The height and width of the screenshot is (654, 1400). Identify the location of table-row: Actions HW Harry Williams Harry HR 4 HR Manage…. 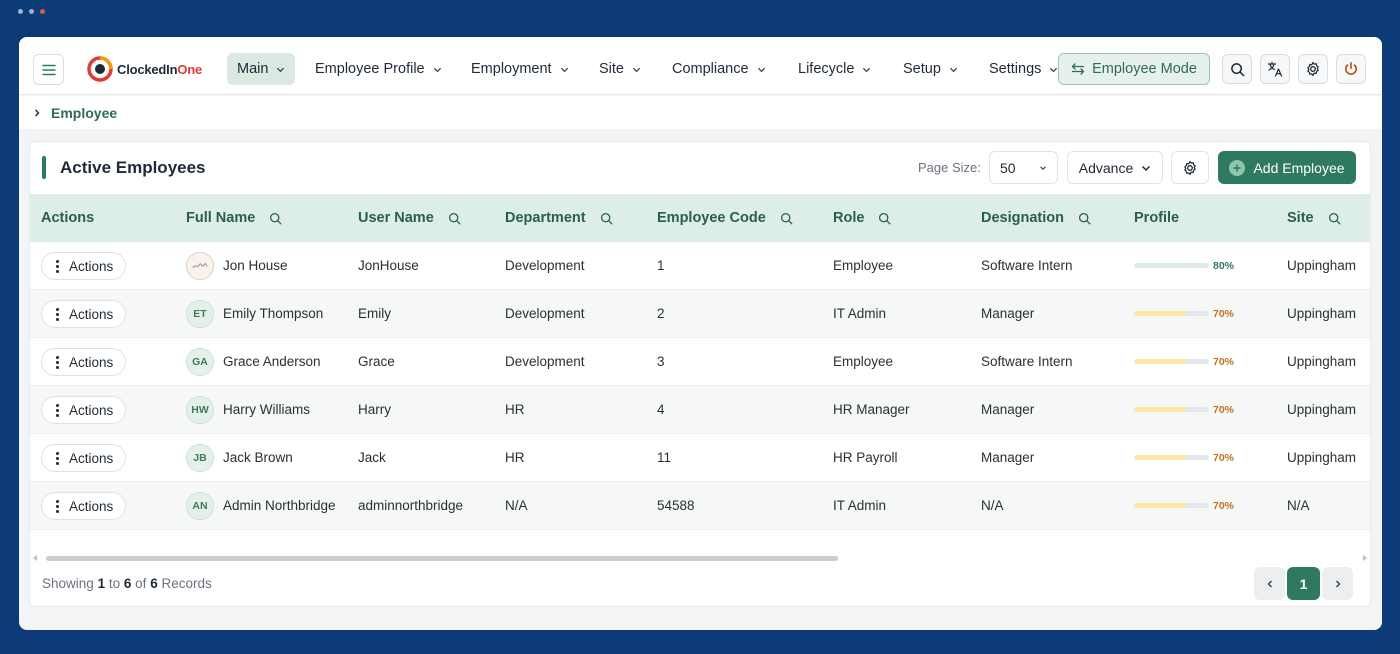
(700, 410).